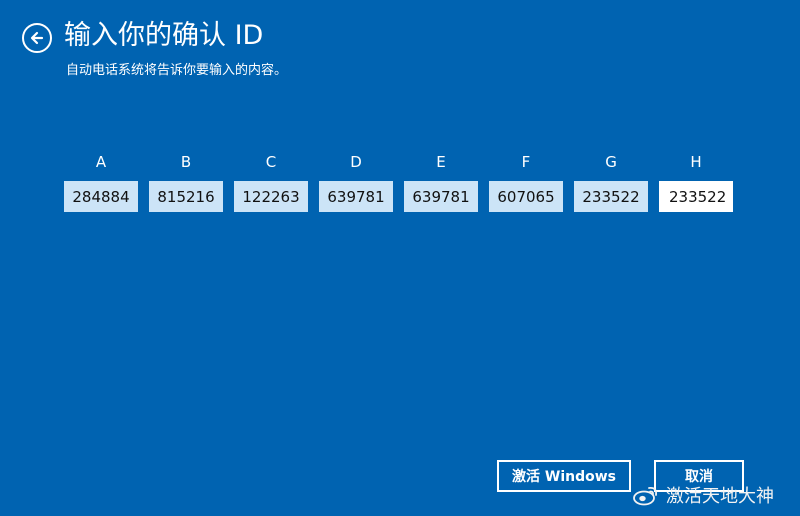 The image size is (800, 516). Describe the element at coordinates (186, 162) in the screenshot. I see `field-label-b: B` at that location.